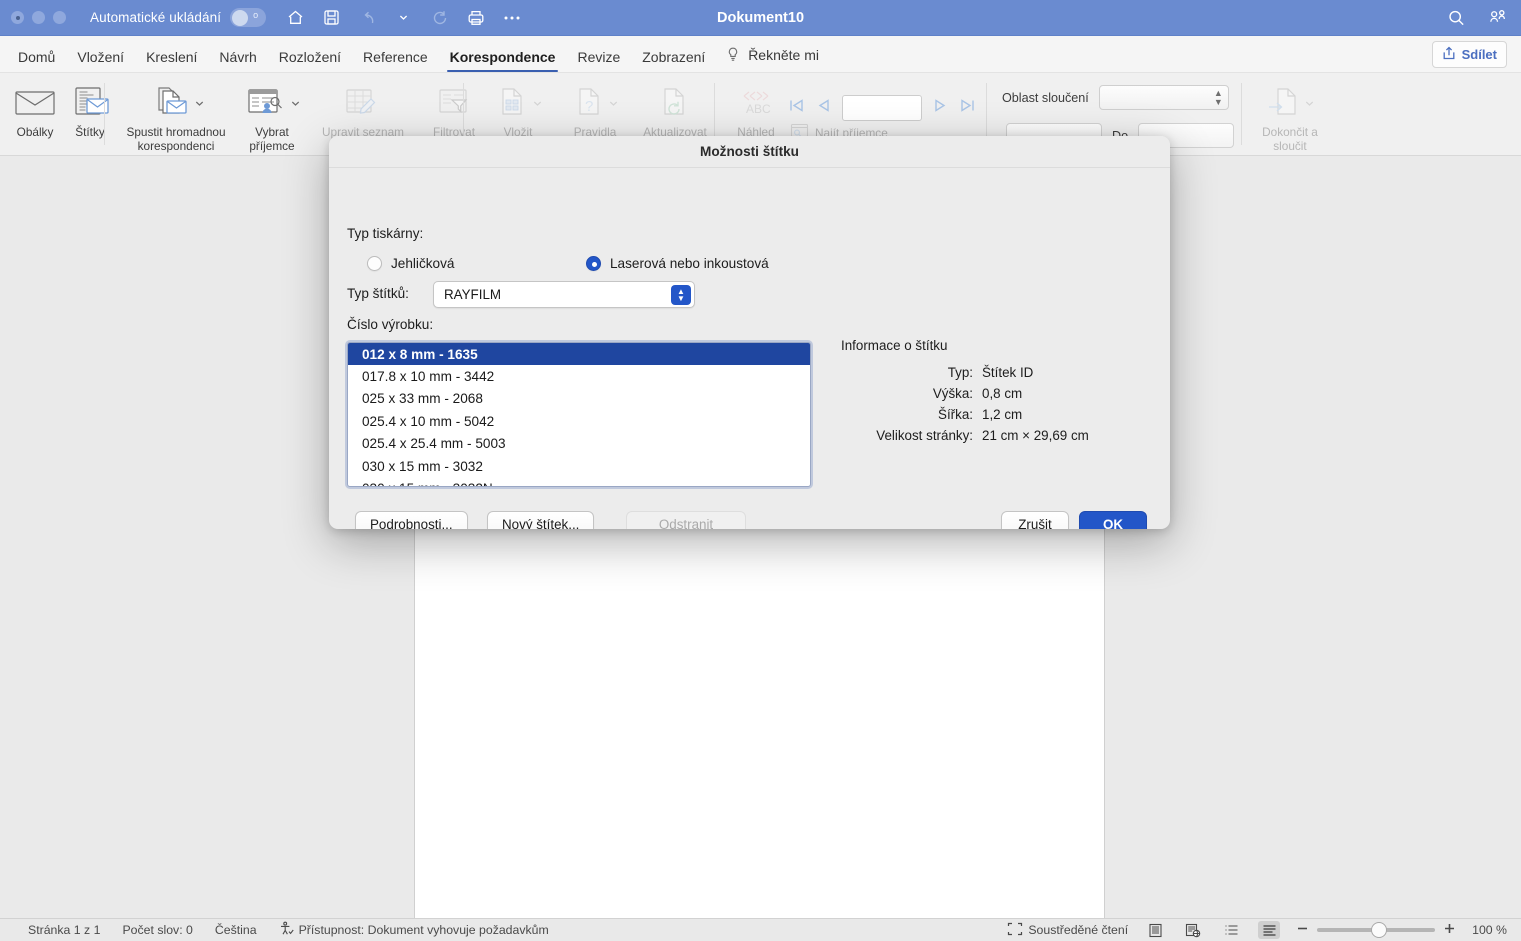 Image resolution: width=1521 pixels, height=941 pixels. I want to click on rules-icon: ?, so click(595, 103).